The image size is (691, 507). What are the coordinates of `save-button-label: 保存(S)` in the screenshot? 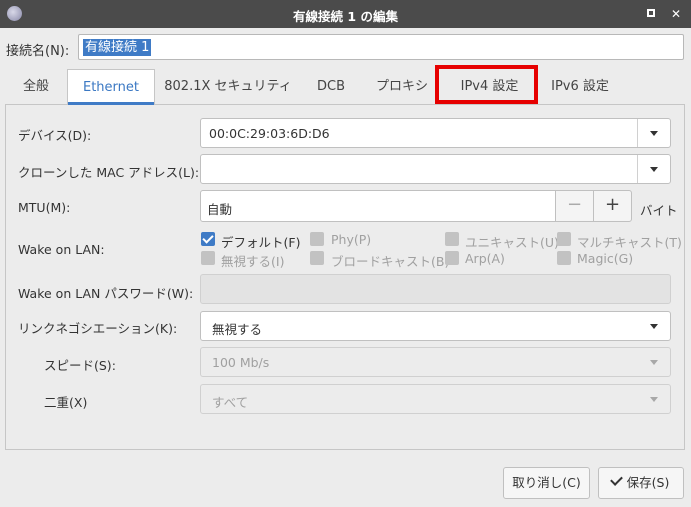 It's located at (648, 482).